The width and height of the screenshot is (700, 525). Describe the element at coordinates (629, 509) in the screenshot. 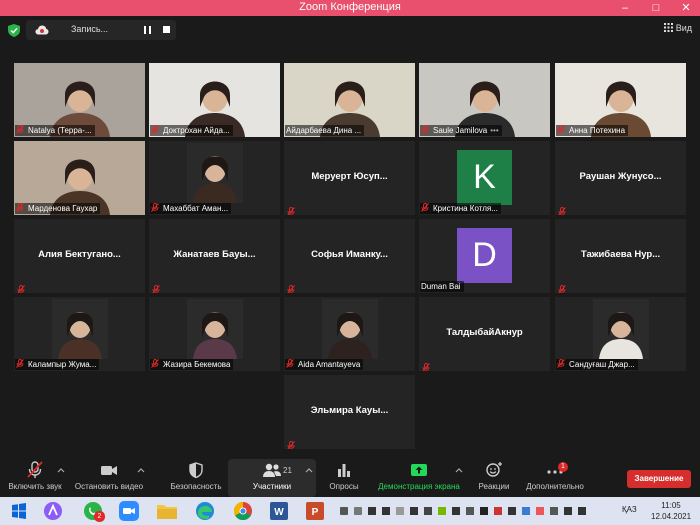

I see `keyboard-language: ҚАЗ` at that location.